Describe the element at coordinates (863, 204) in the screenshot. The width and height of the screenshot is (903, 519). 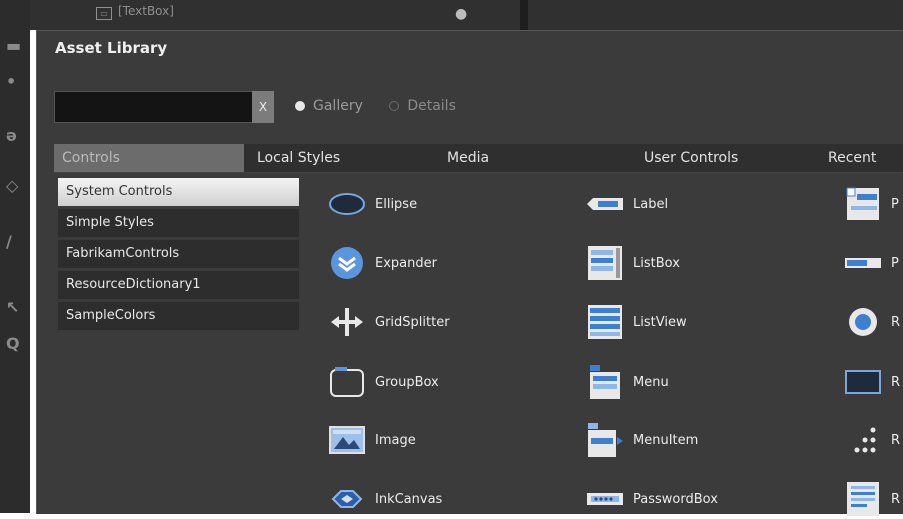
I see `page-icon` at that location.